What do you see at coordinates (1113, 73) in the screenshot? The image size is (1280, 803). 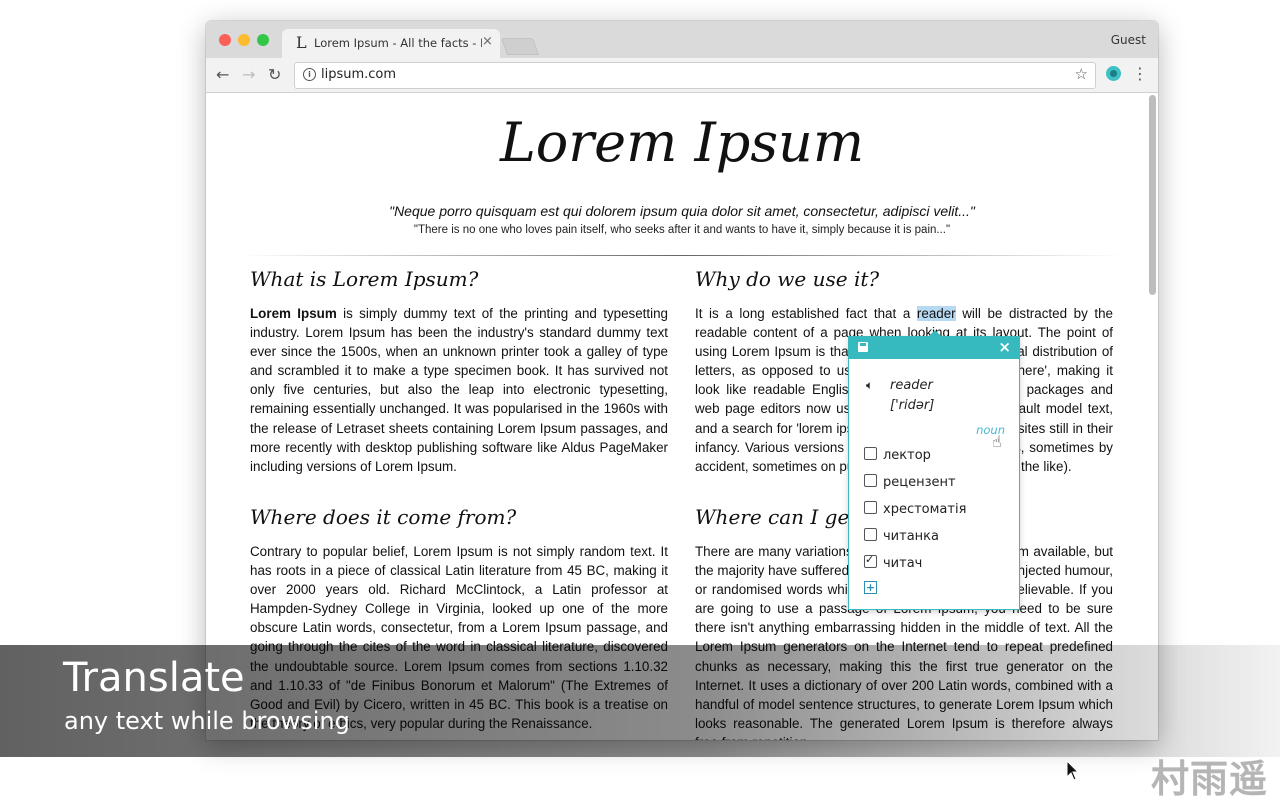 I see `extension-icon` at bounding box center [1113, 73].